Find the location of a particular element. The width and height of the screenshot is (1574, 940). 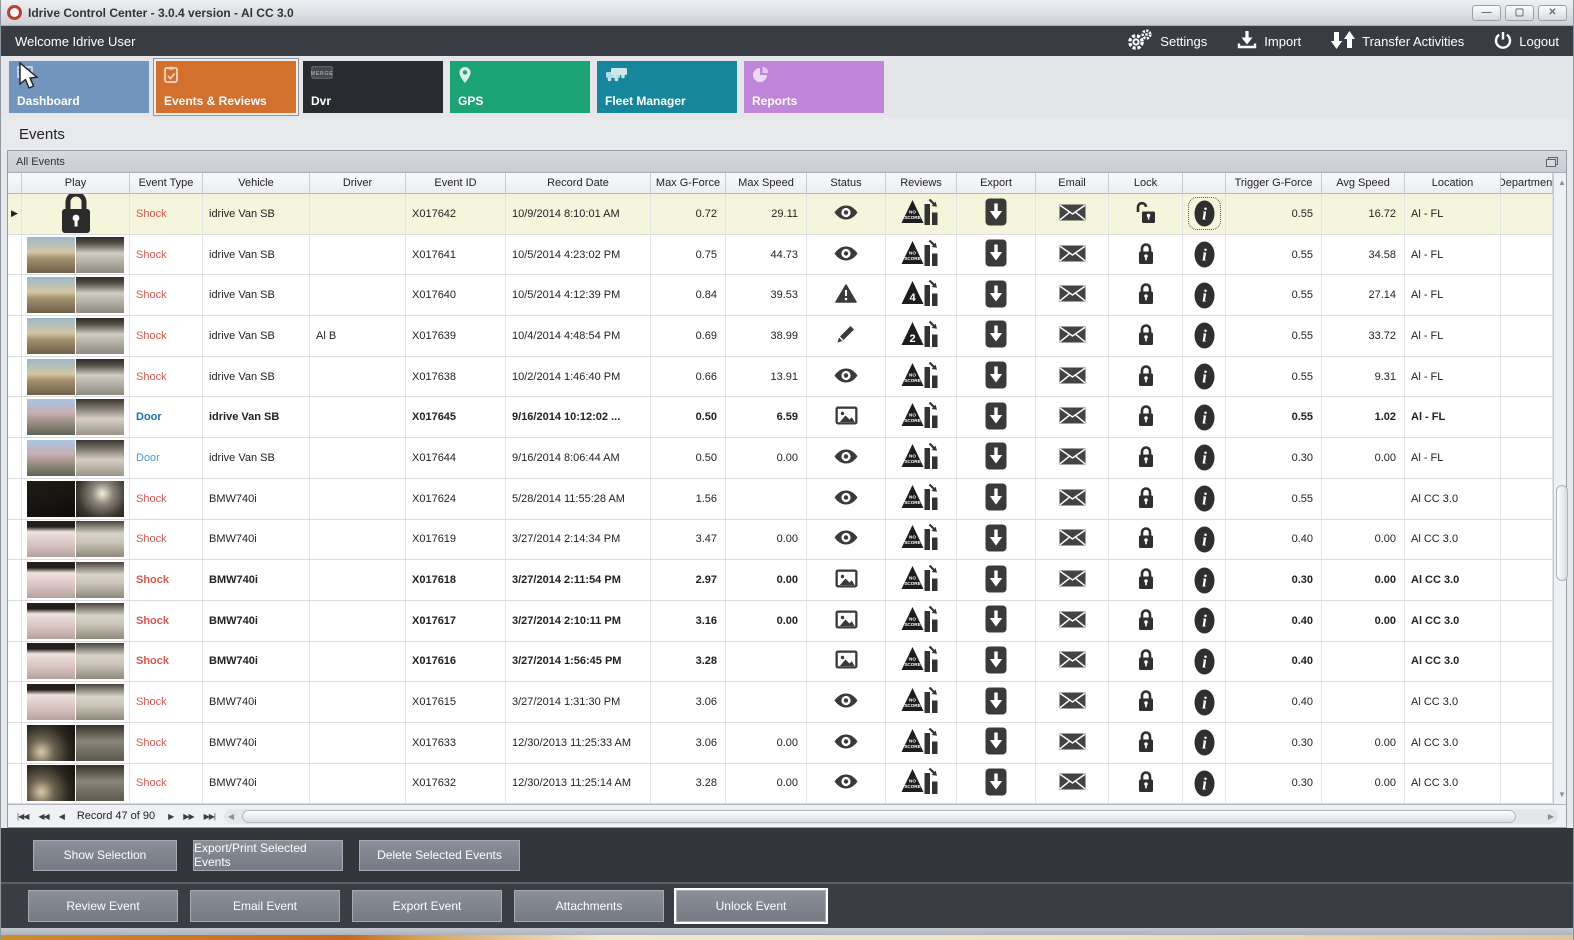

restore-panel-icon is located at coordinates (1552, 161).